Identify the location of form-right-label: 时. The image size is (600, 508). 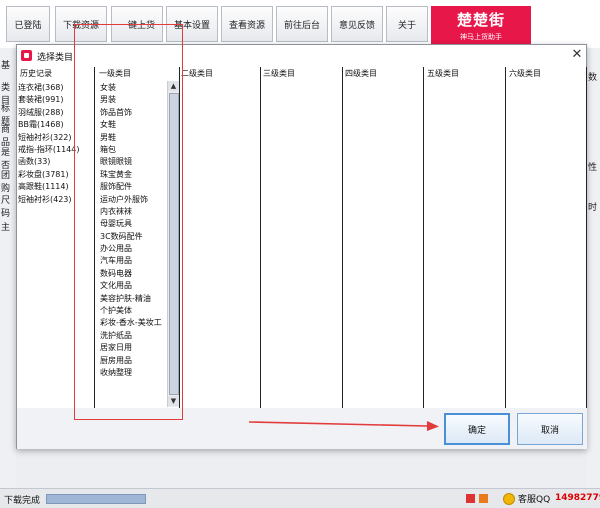
(593, 208).